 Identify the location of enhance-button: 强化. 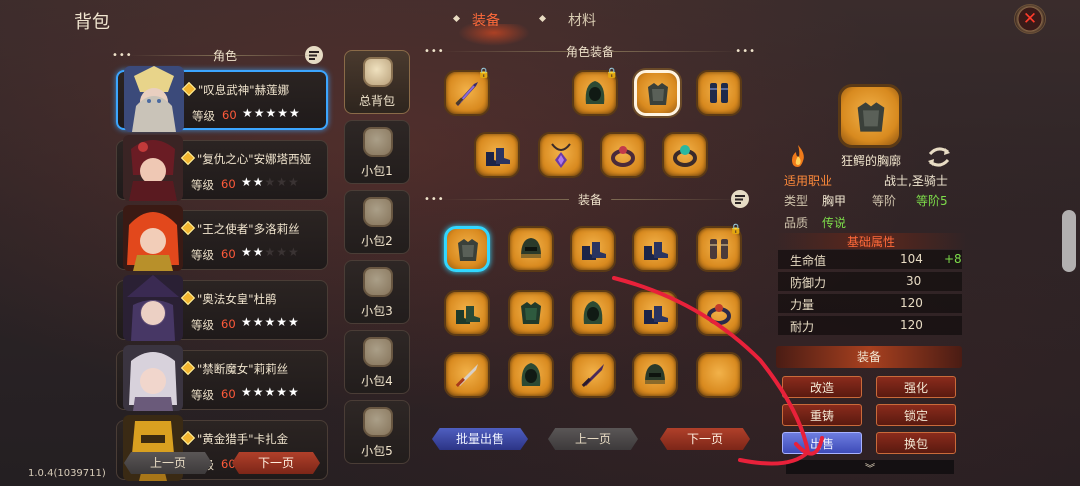
(916, 387).